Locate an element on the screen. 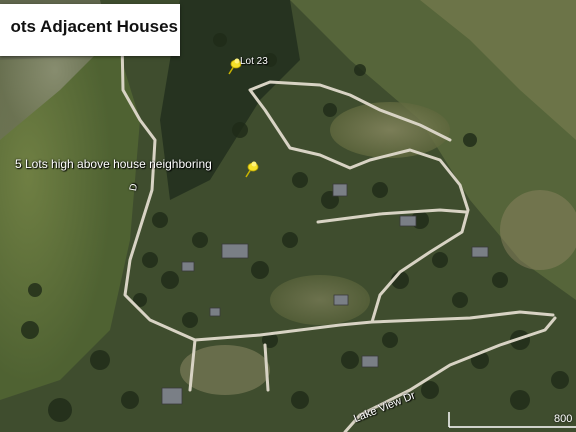 The width and height of the screenshot is (576, 432). title-panel: ots Adjacent Houses is located at coordinates (90, 30).